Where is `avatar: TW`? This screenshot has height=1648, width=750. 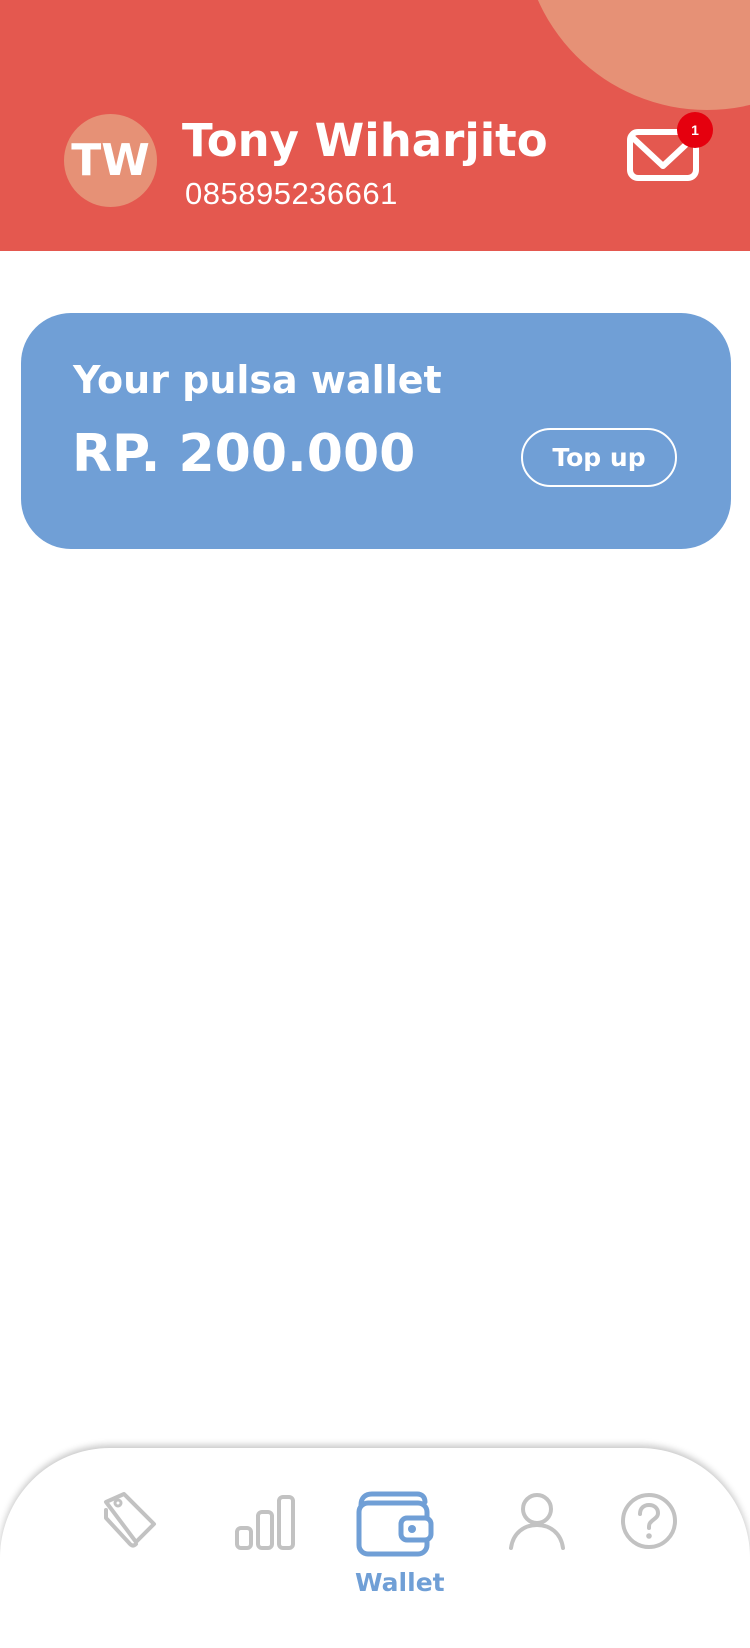 avatar: TW is located at coordinates (110, 160).